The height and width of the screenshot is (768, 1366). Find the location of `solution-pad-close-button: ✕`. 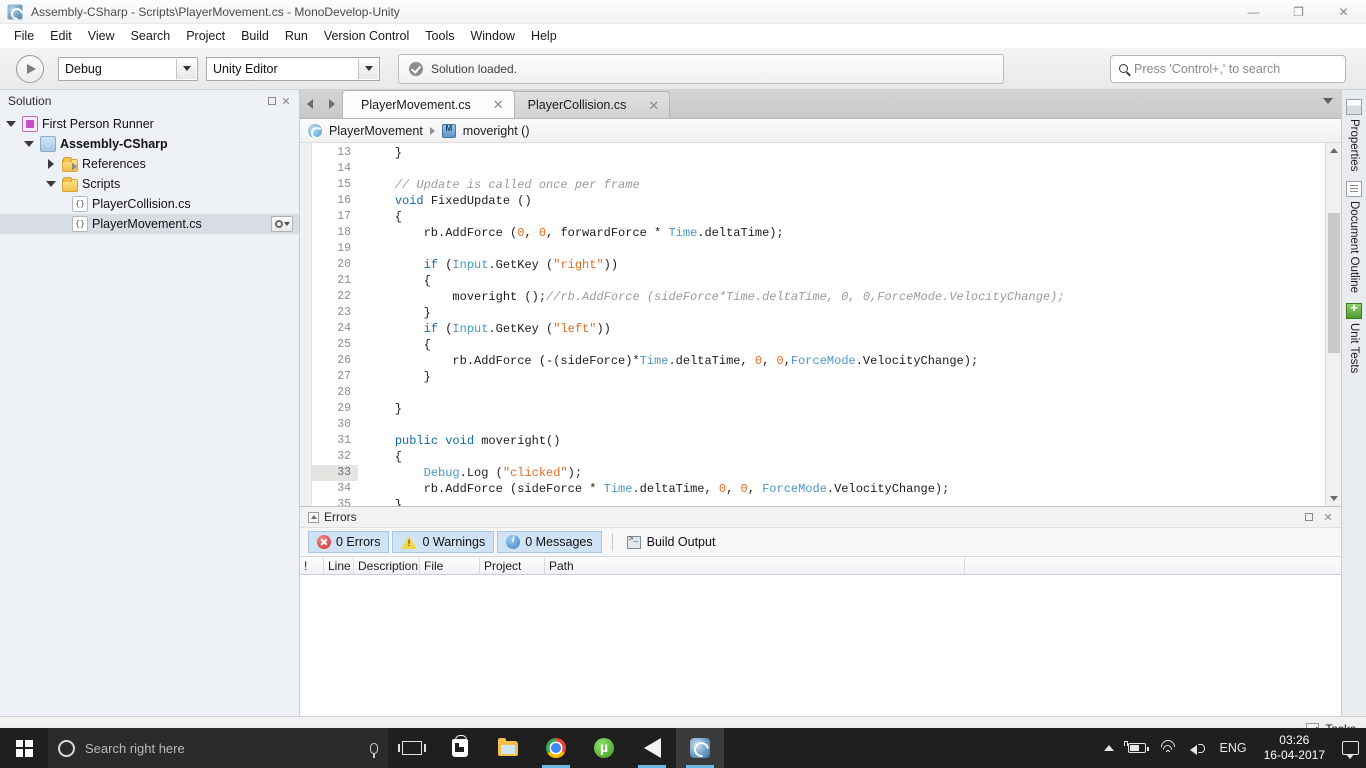

solution-pad-close-button: ✕ is located at coordinates (286, 101).